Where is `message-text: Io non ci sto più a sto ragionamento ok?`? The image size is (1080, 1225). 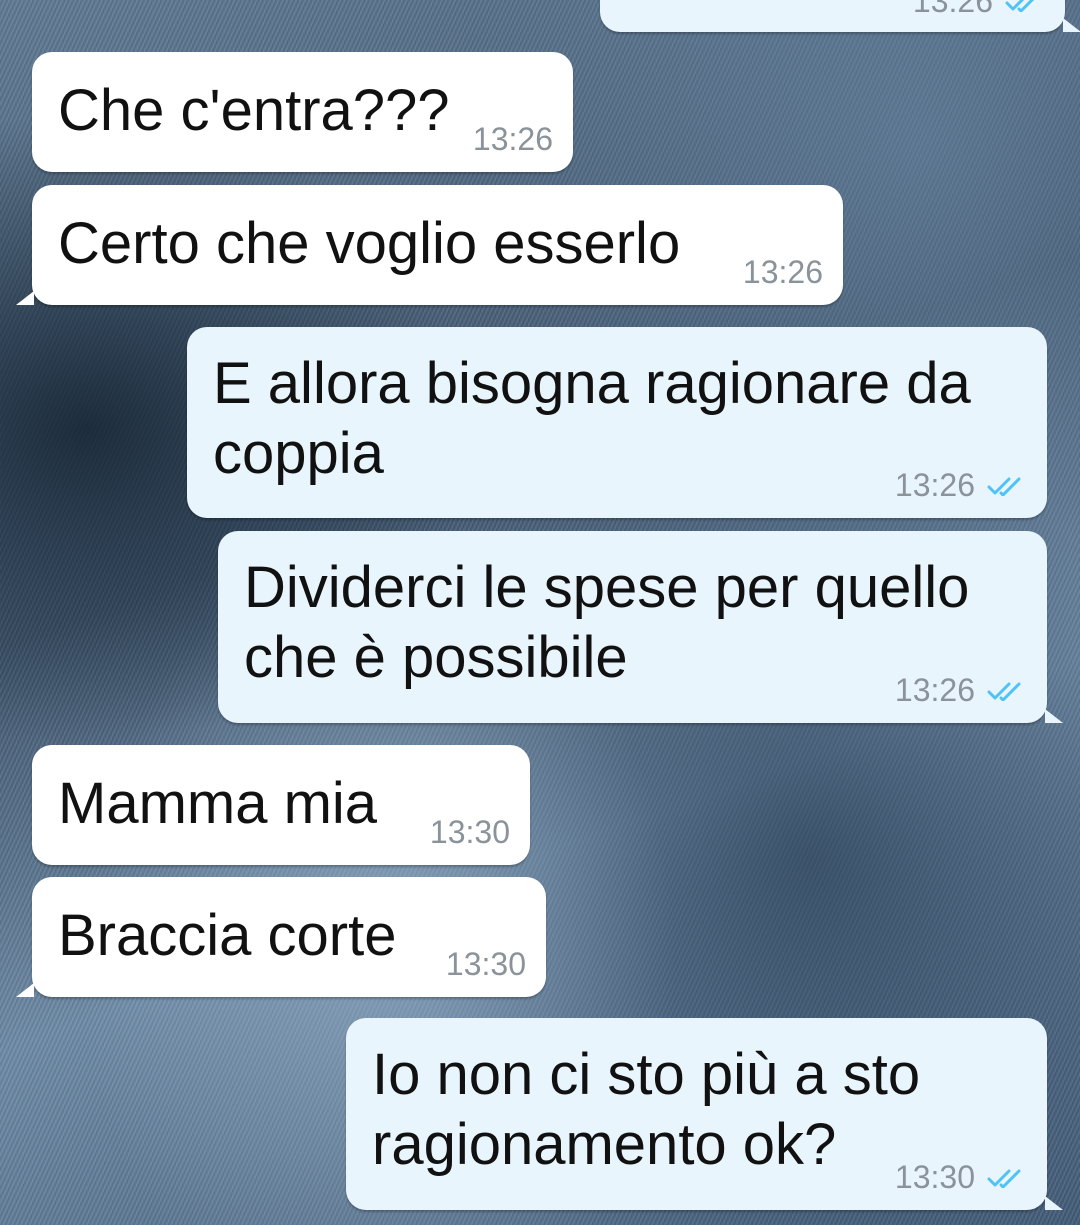 message-text: Io non ci sto più a sto ragionamento ok? is located at coordinates (646, 1109).